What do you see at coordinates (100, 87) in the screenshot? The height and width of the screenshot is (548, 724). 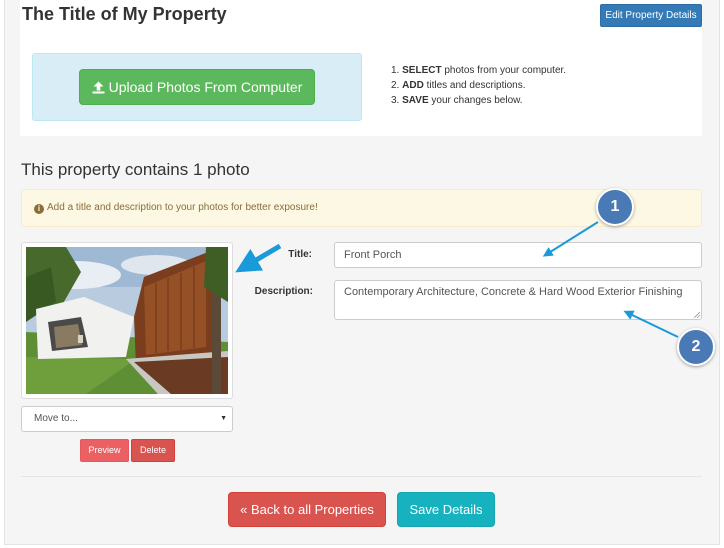 I see `upload-icon` at bounding box center [100, 87].